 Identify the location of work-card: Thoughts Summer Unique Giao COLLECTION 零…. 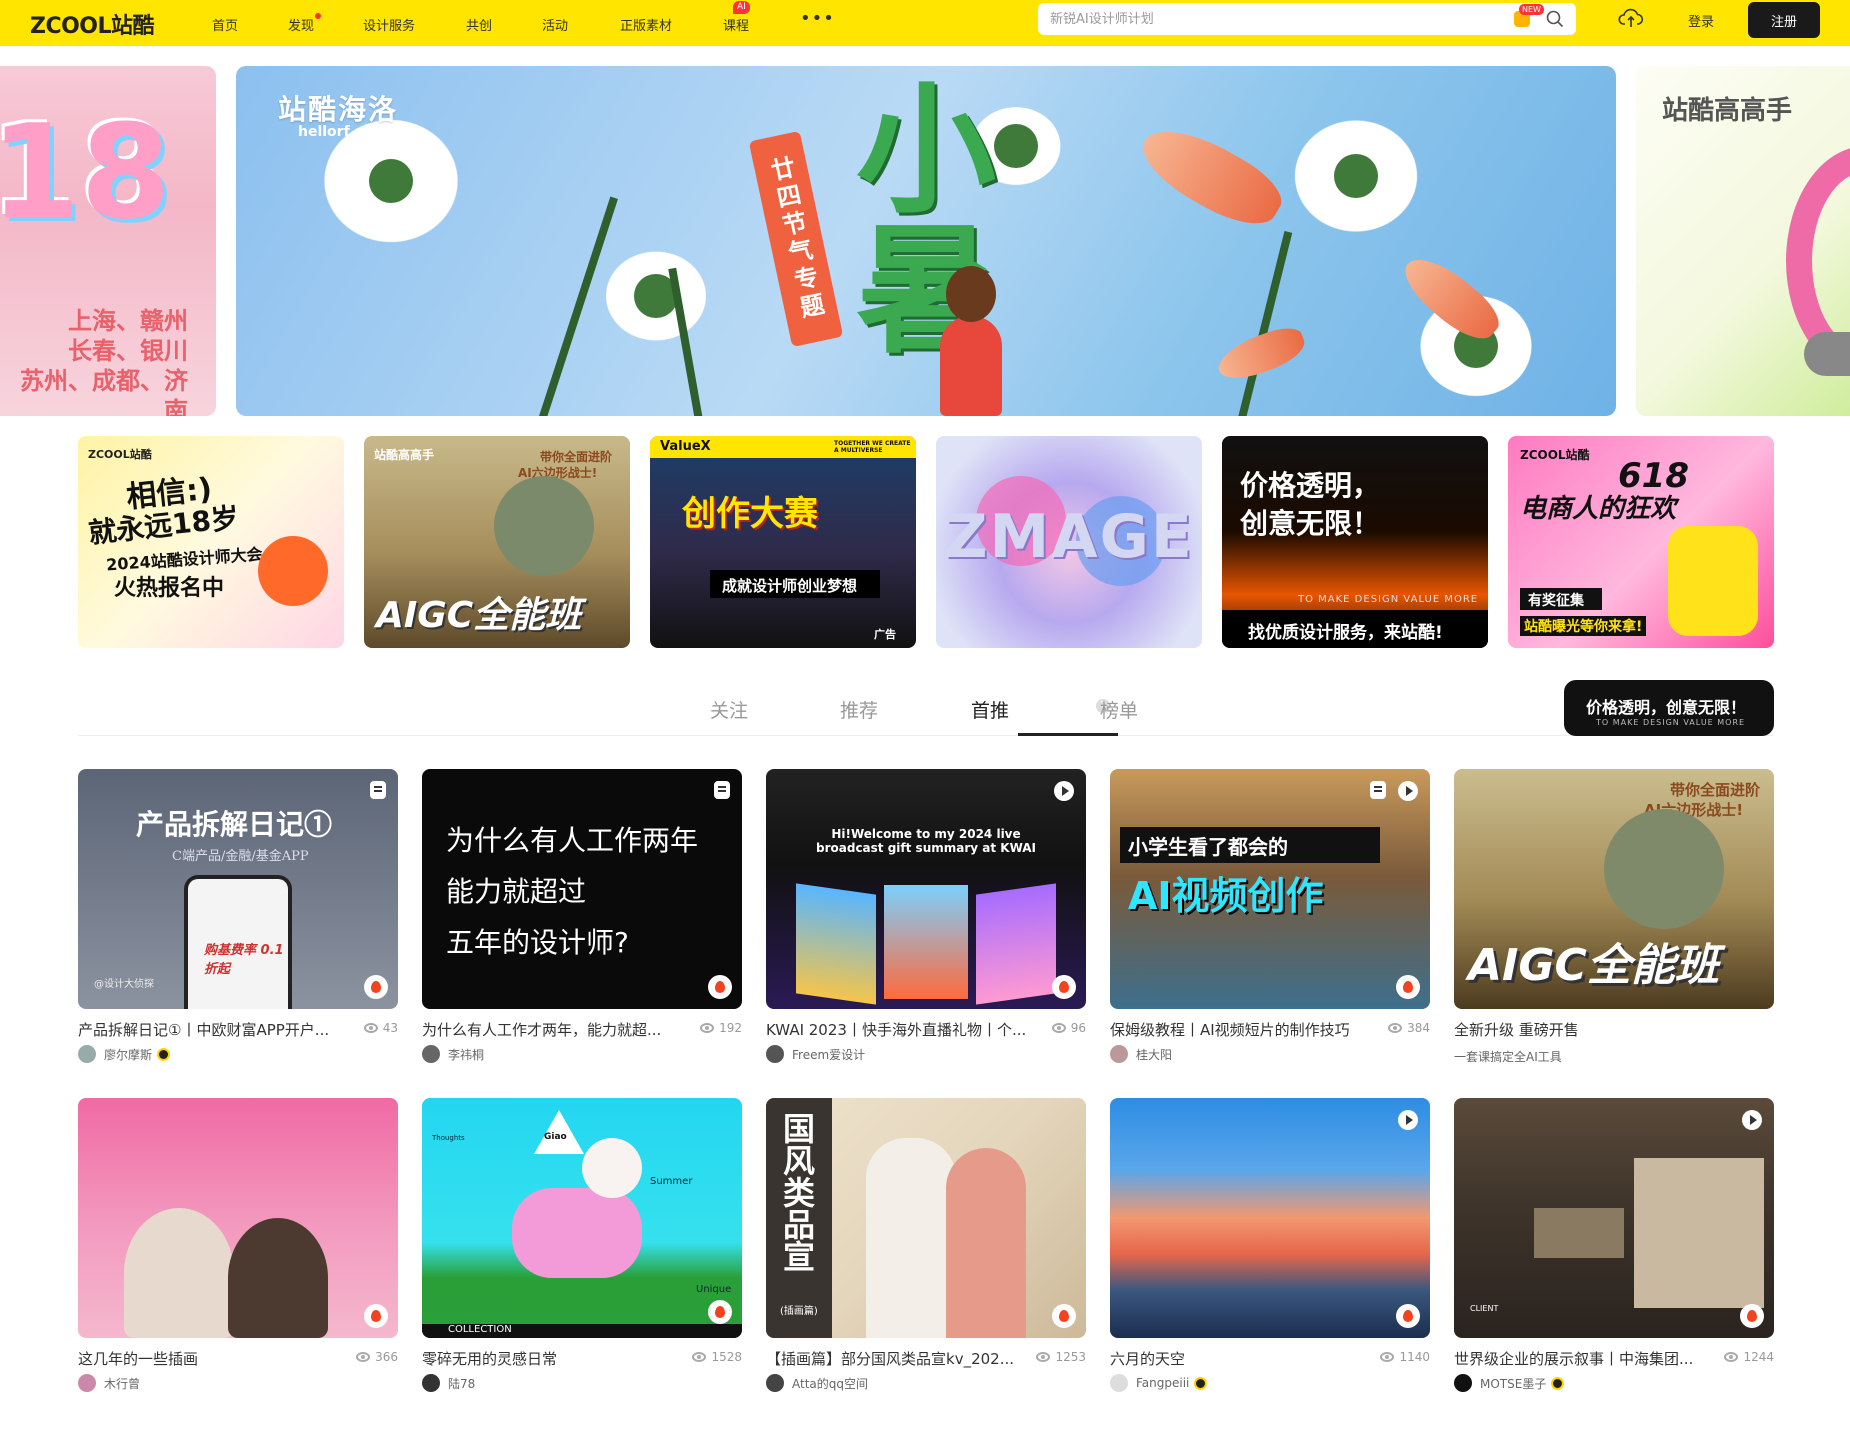
(582, 1248).